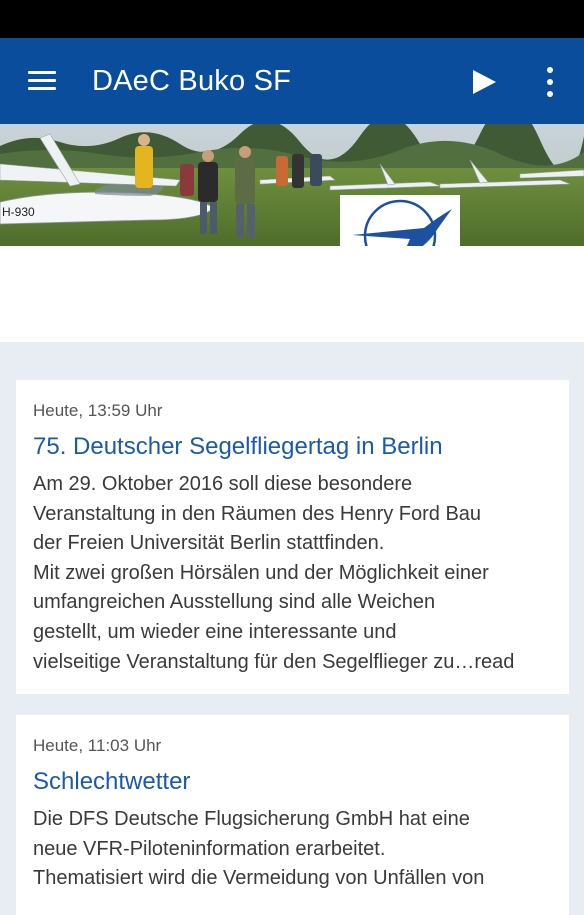  I want to click on hamburger-menu-icon, so click(42, 81).